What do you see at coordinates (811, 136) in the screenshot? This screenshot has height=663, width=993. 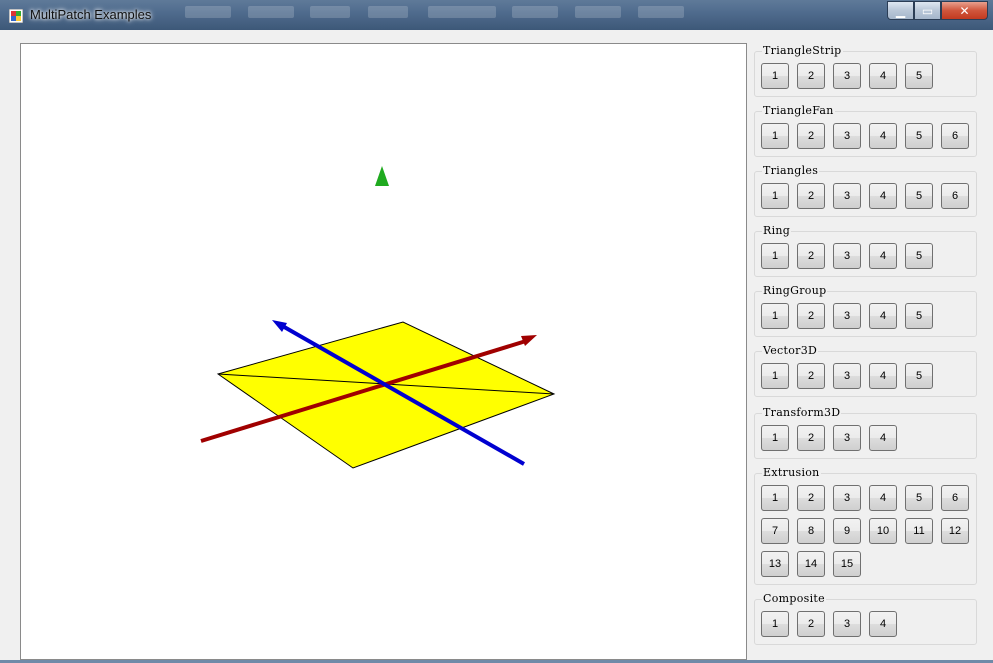 I see `trianglefan-example-button: 2` at bounding box center [811, 136].